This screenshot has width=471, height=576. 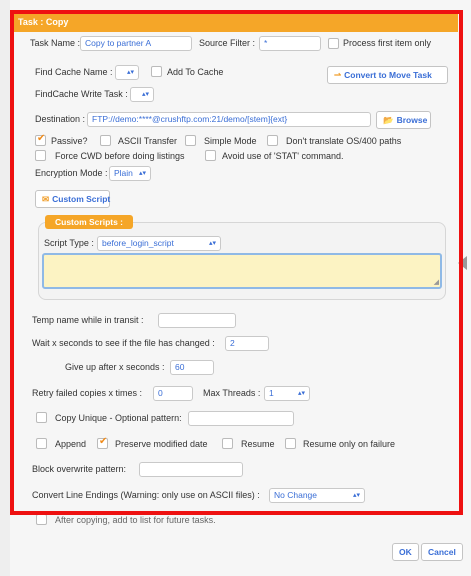 What do you see at coordinates (197, 320) in the screenshot?
I see `temp-name-input` at bounding box center [197, 320].